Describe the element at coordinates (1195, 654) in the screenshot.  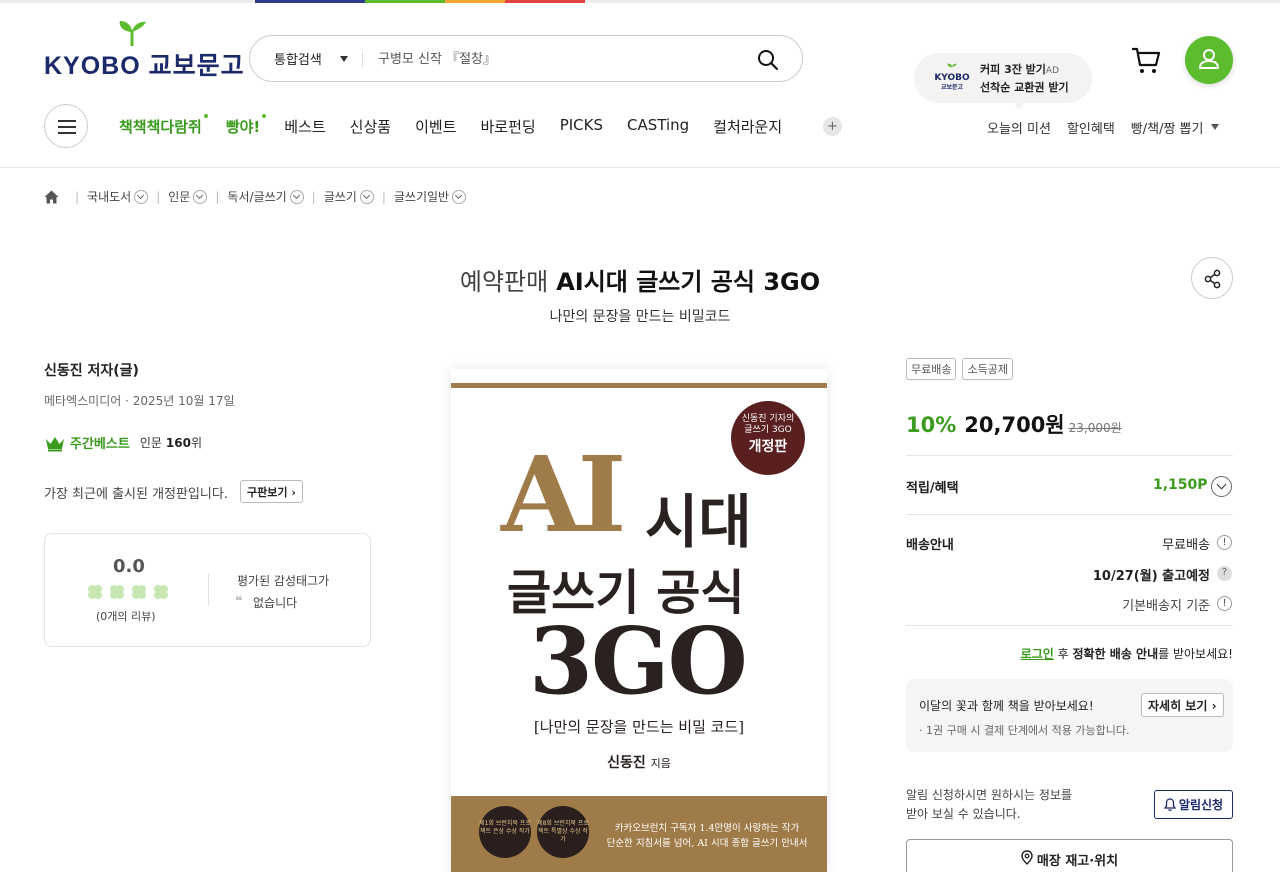
I see `login-tail: 를 받아보세요!` at that location.